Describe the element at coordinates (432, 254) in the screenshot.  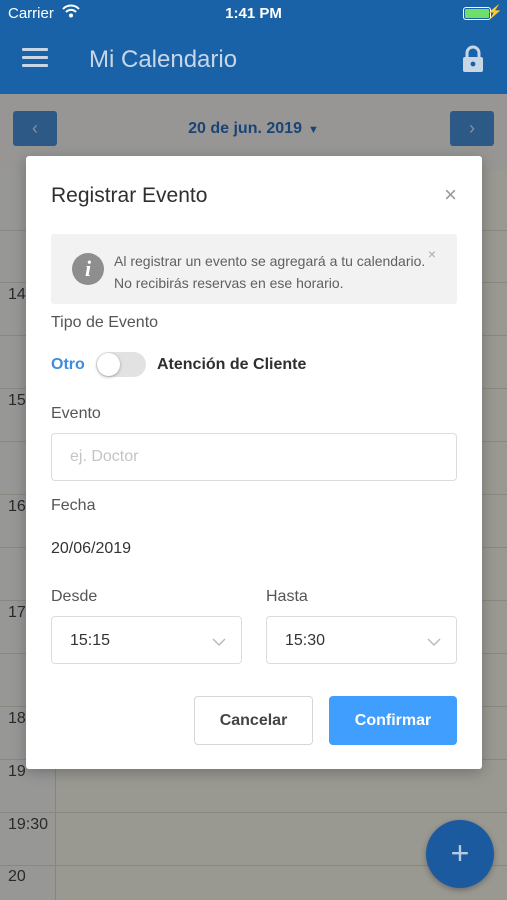
I see `info-close-icon: ×` at that location.